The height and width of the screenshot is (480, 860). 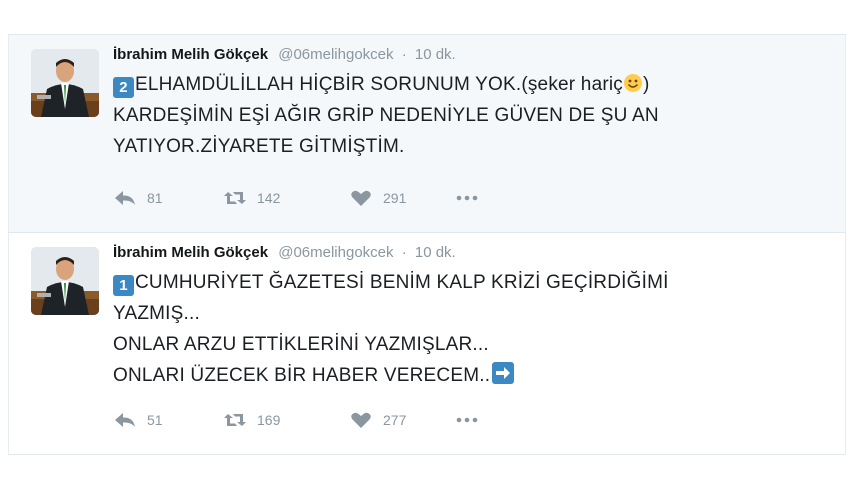 I want to click on retweet-button: 169, so click(x=266, y=420).